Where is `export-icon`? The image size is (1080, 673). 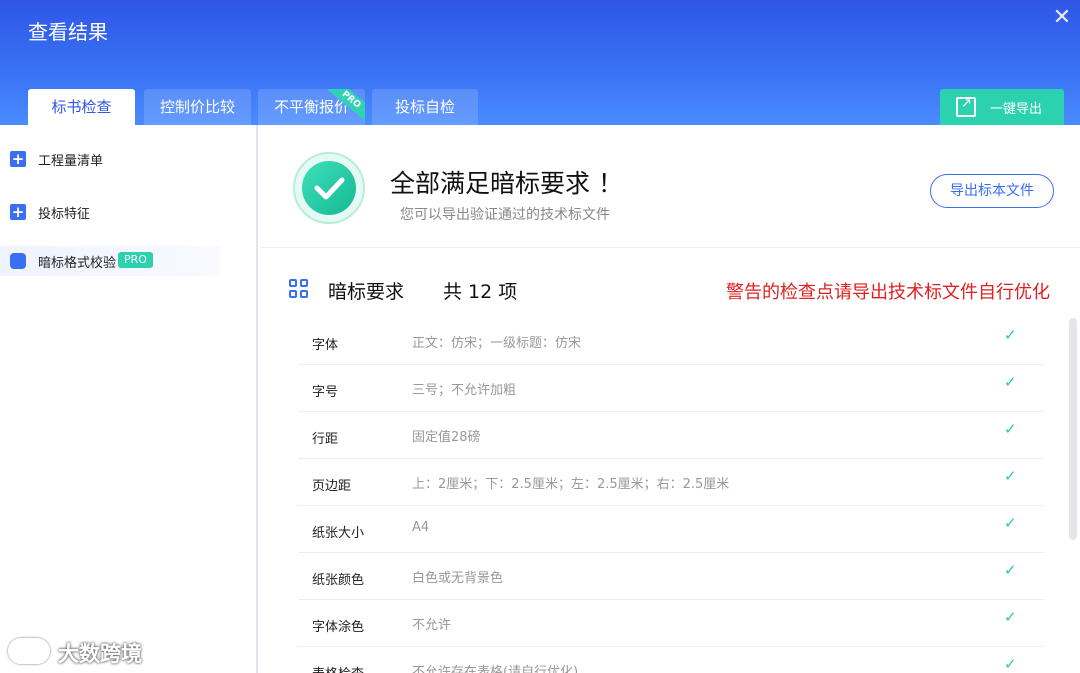 export-icon is located at coordinates (966, 106).